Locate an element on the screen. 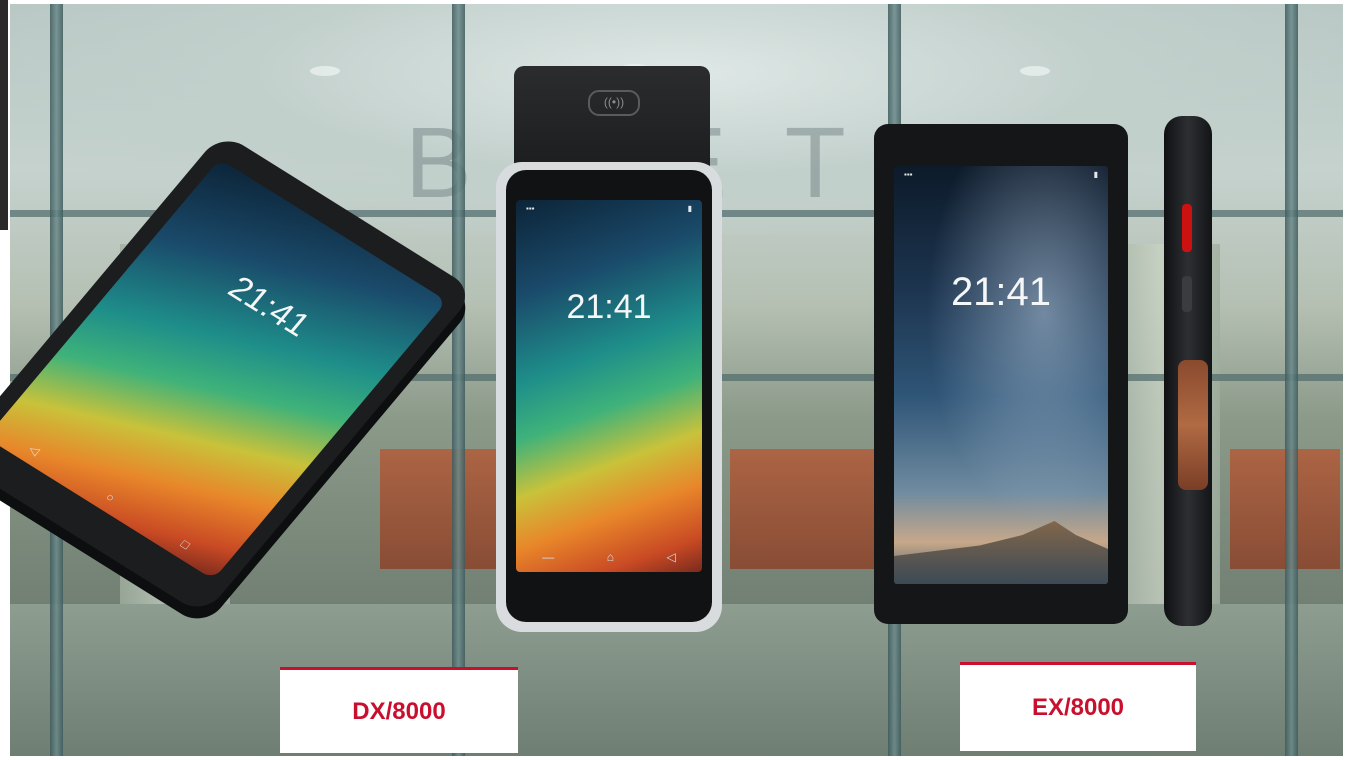  pos-terminal-upright: ((•)) ▪▪▪ ▮ 21:41 — ⌂ ◁ is located at coordinates (609, 349).